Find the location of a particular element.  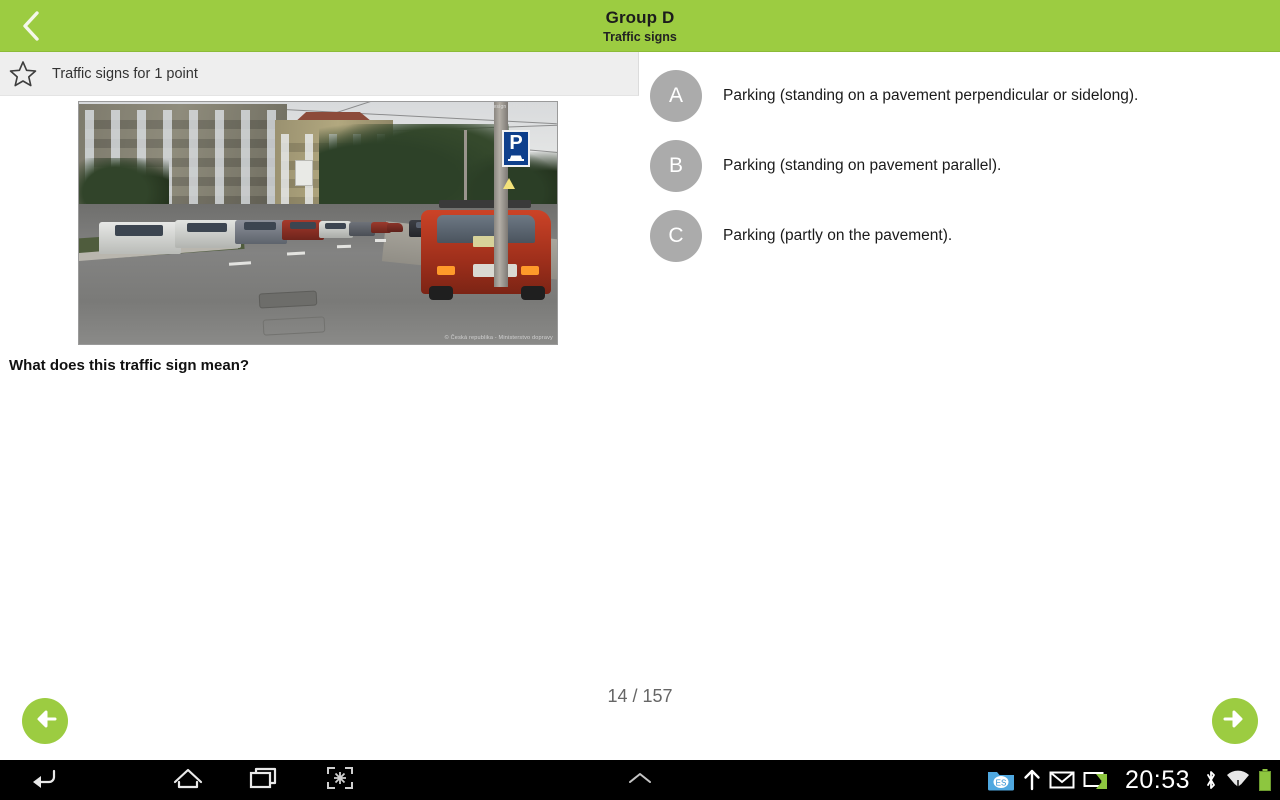

battery-icon is located at coordinates (1265, 780).